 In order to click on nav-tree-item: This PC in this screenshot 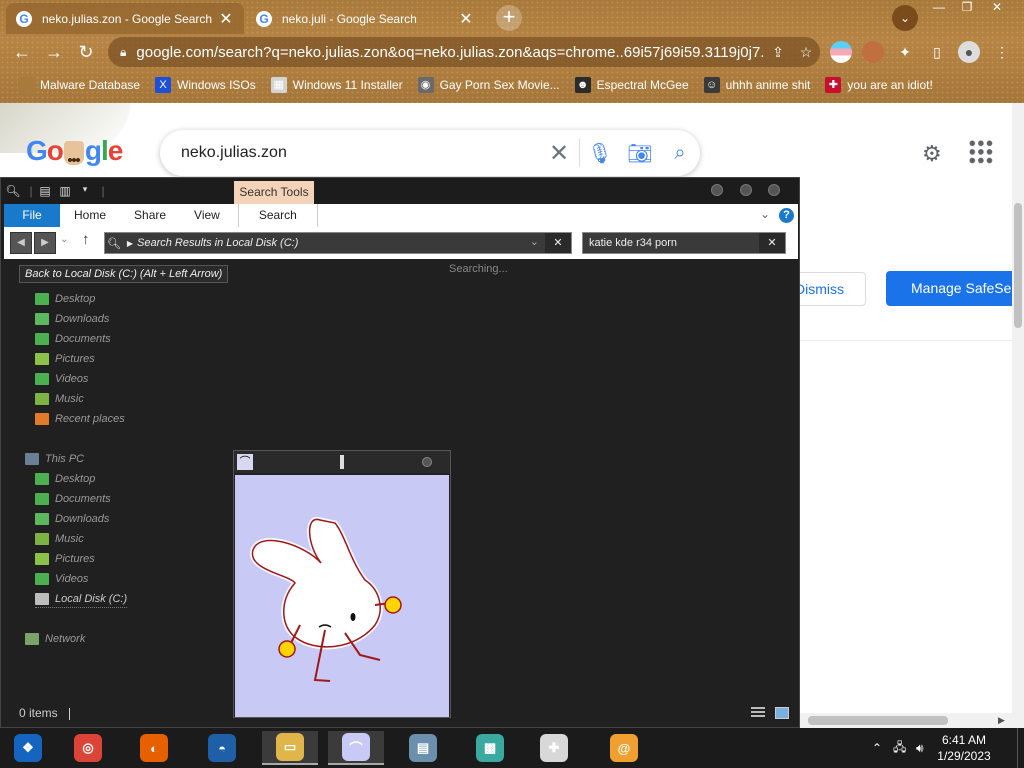, I will do `click(54, 459)`.